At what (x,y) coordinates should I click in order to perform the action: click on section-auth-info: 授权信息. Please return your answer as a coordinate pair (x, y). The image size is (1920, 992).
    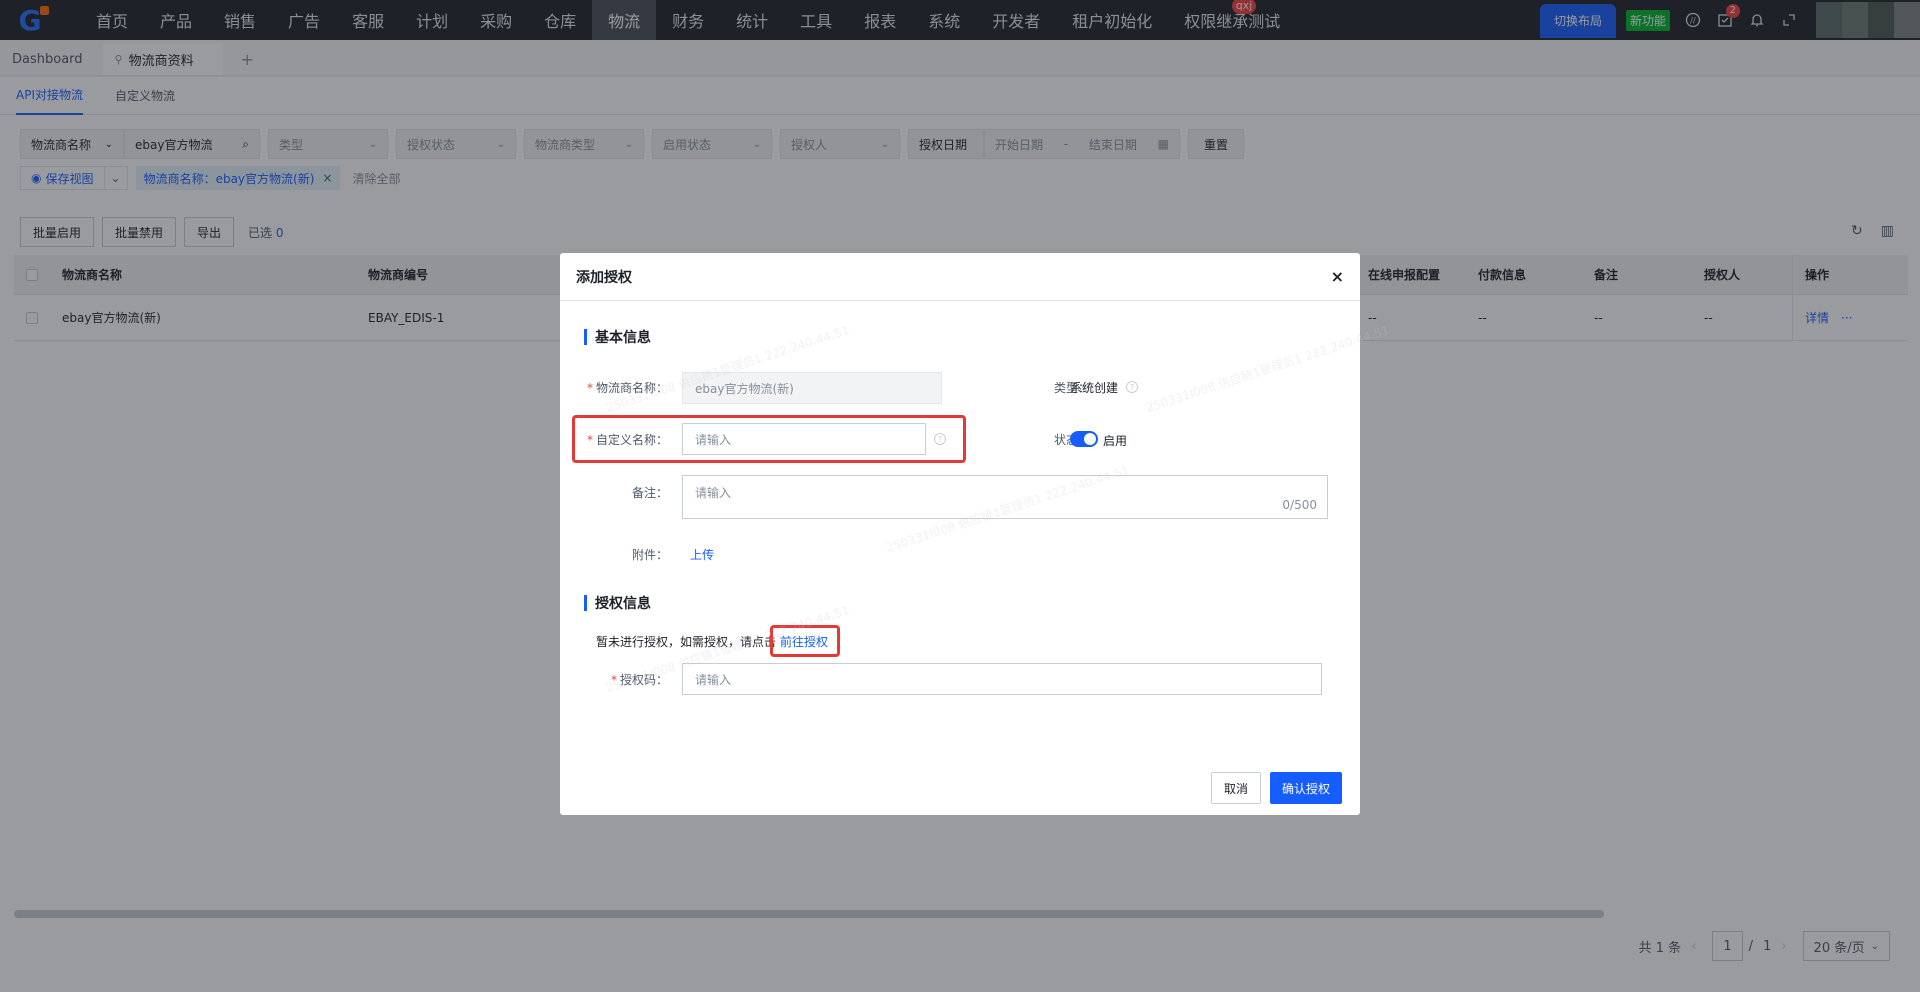
    Looking at the image, I should click on (617, 603).